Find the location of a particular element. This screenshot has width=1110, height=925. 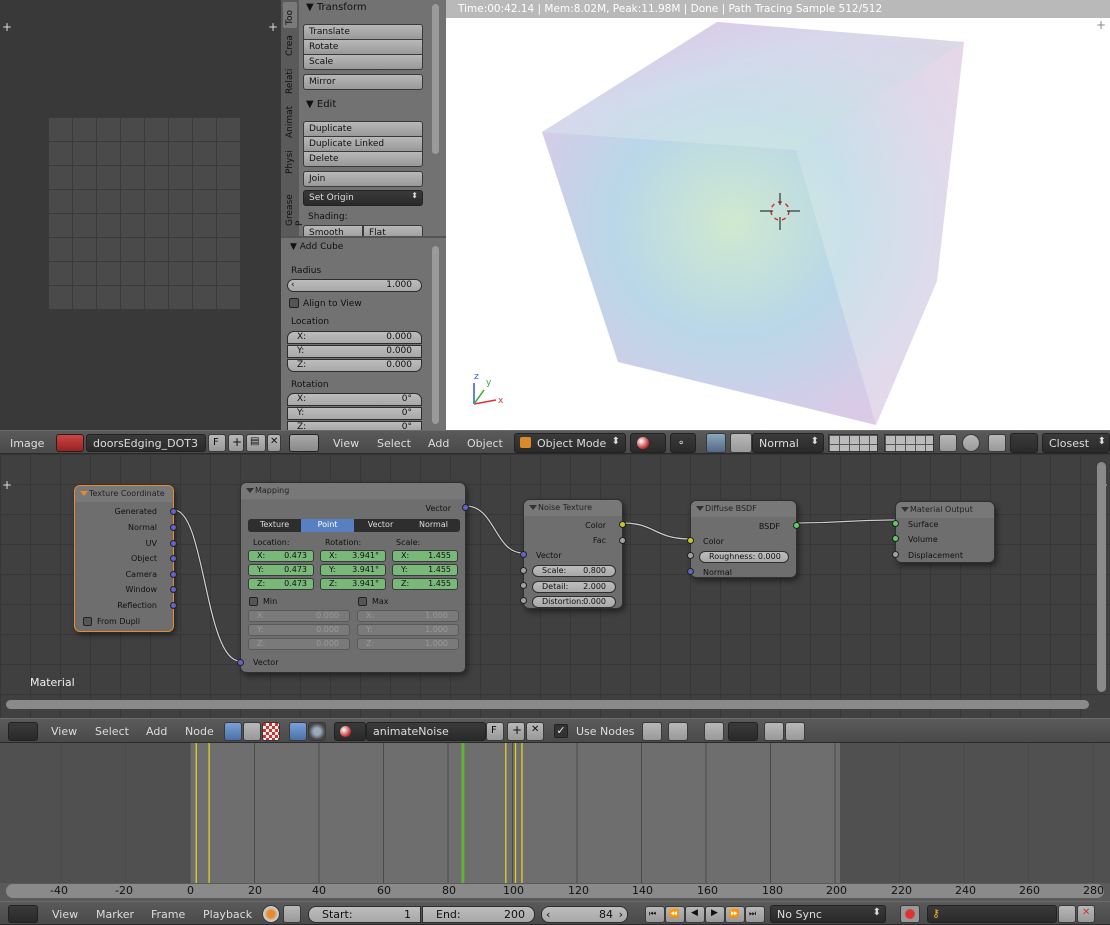

location-x-field: X: 0.000 is located at coordinates (354, 337).